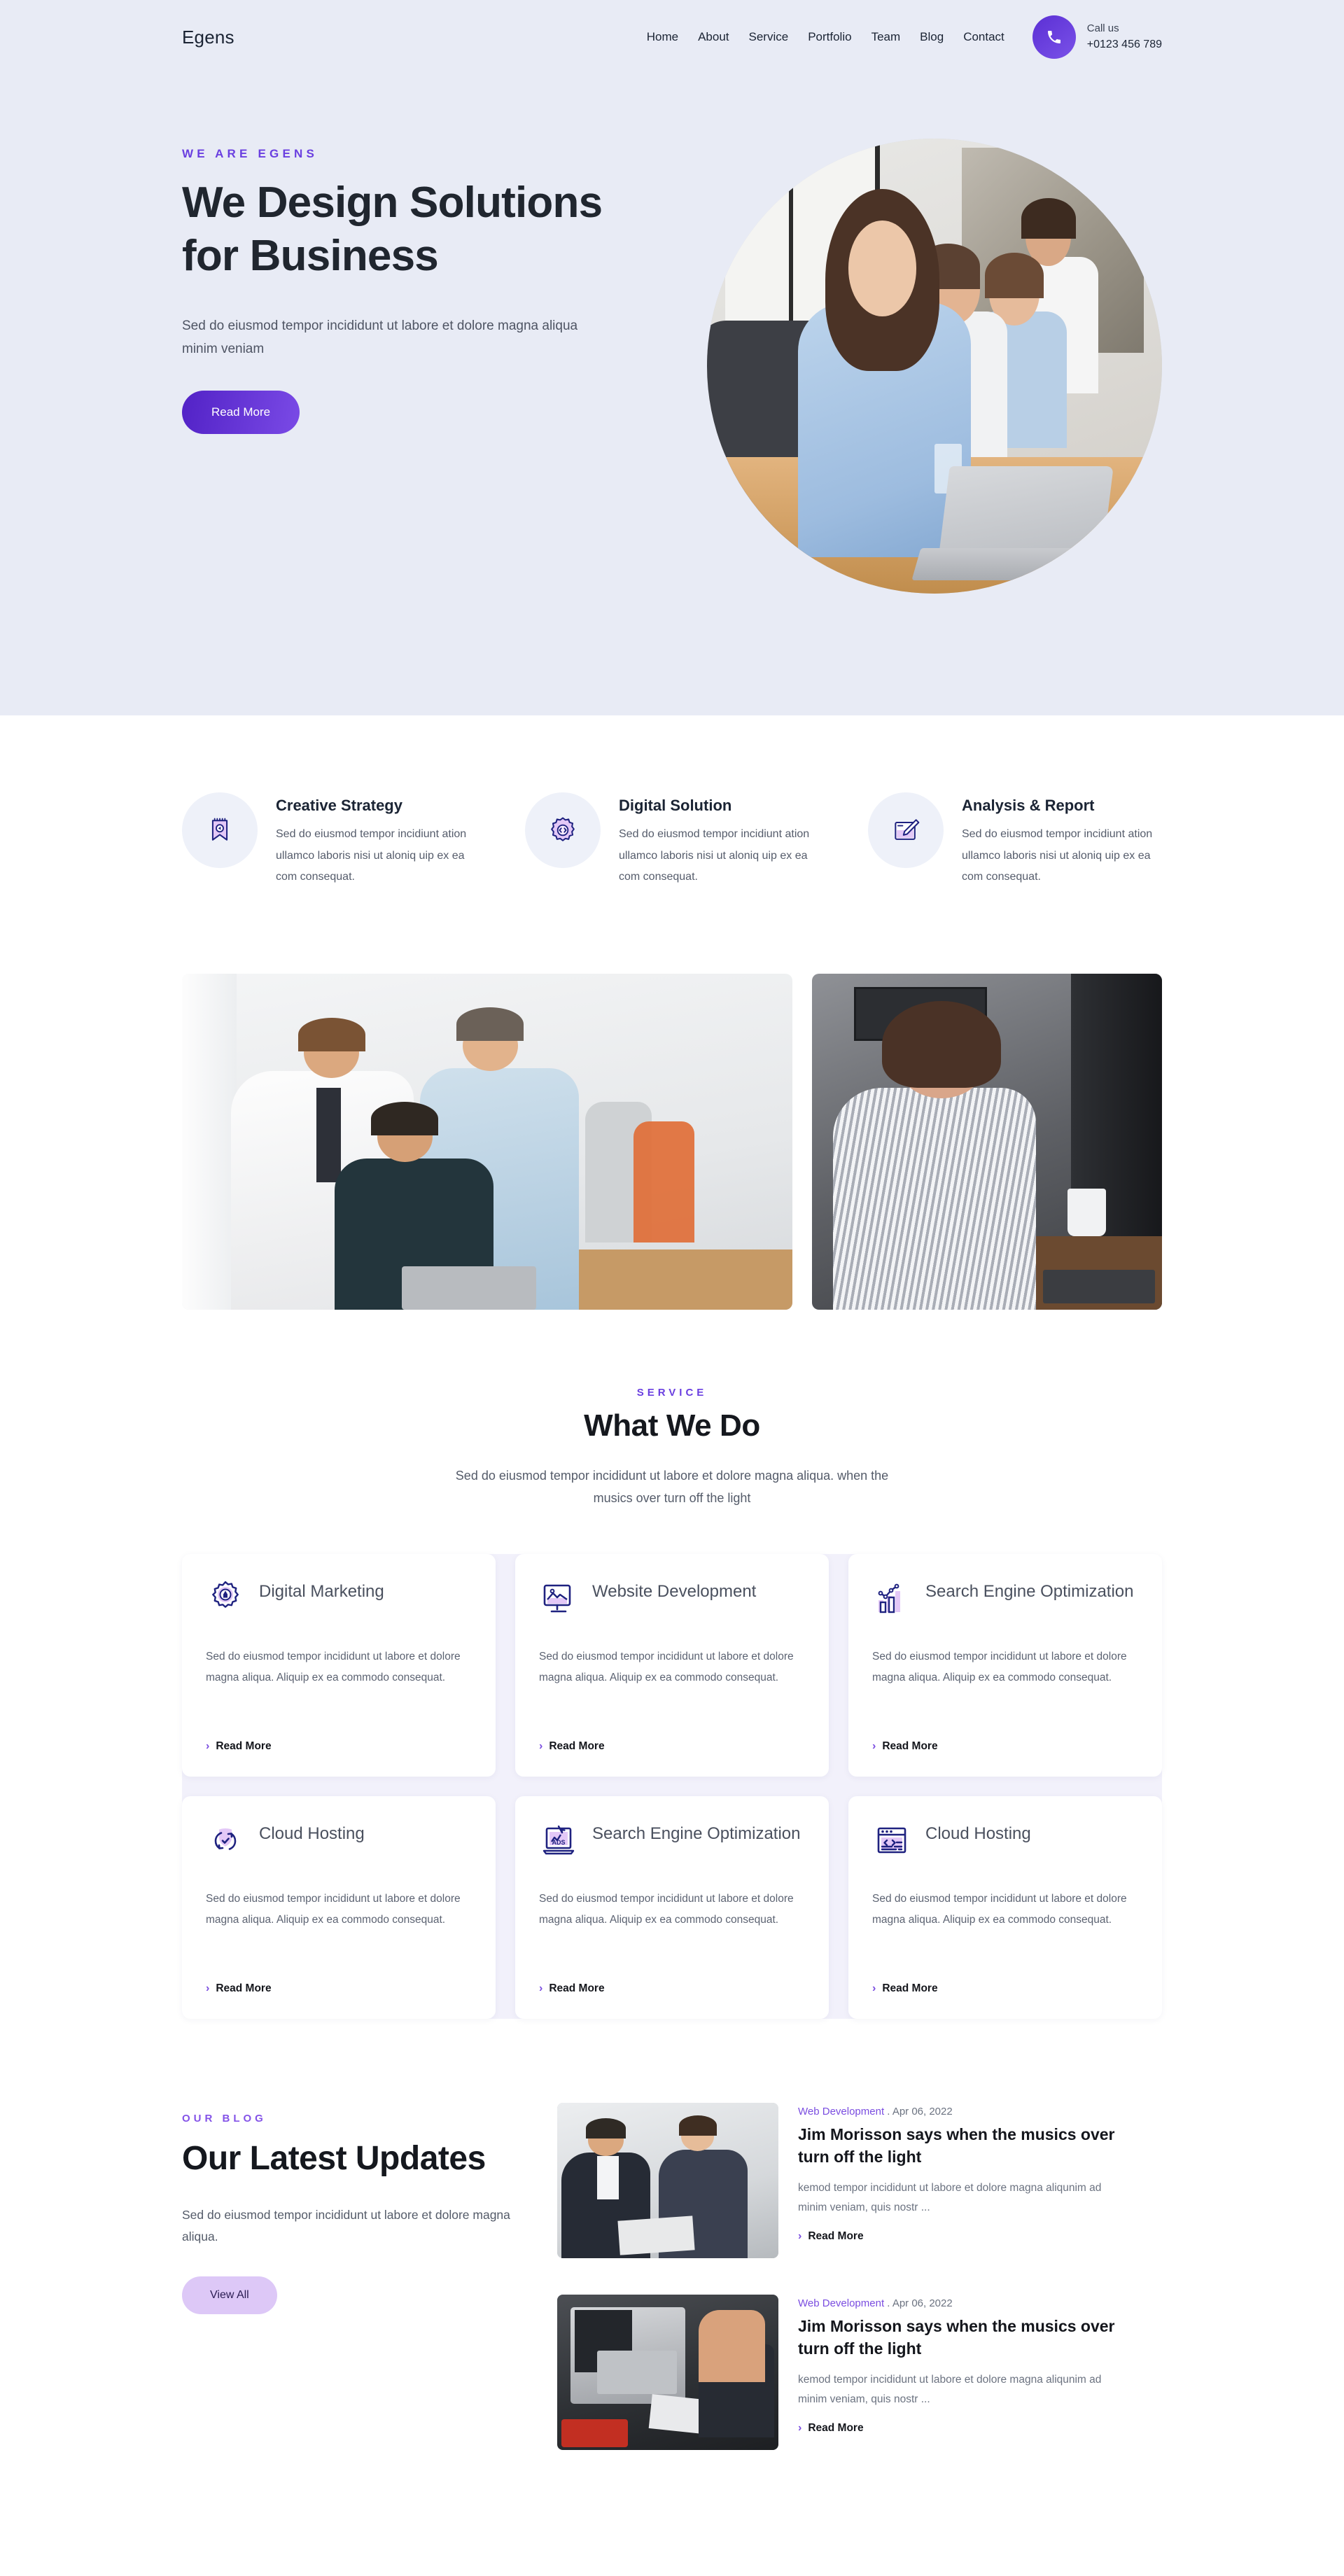 The image size is (1344, 2576). I want to click on nav-item-blog: Blog, so click(932, 37).